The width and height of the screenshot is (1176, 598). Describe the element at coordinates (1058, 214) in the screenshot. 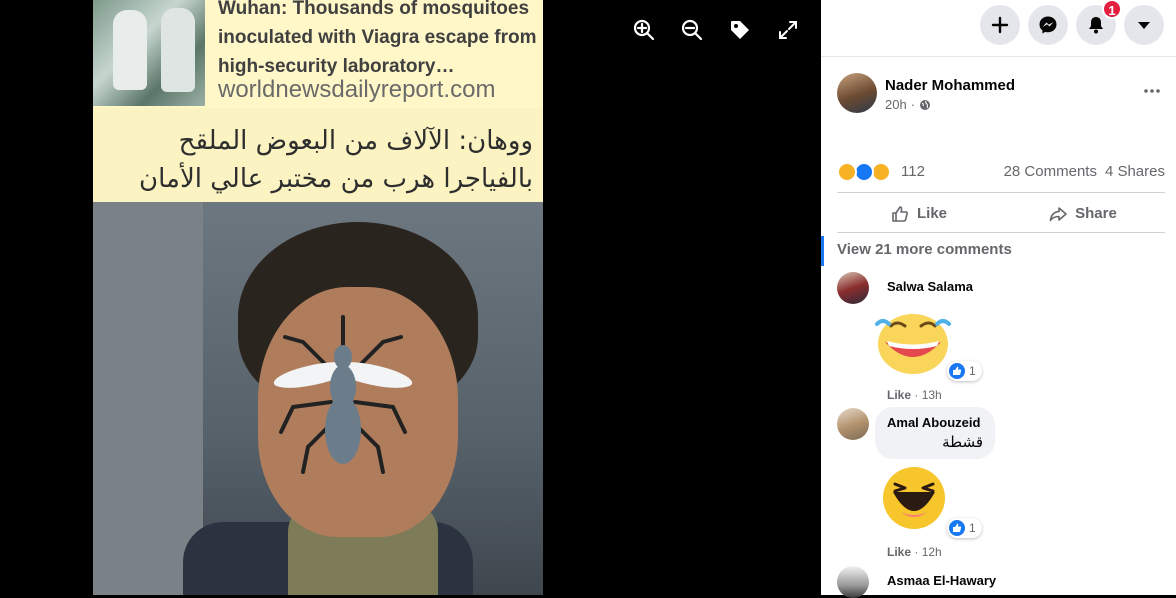

I see `share-arrow-icon` at that location.